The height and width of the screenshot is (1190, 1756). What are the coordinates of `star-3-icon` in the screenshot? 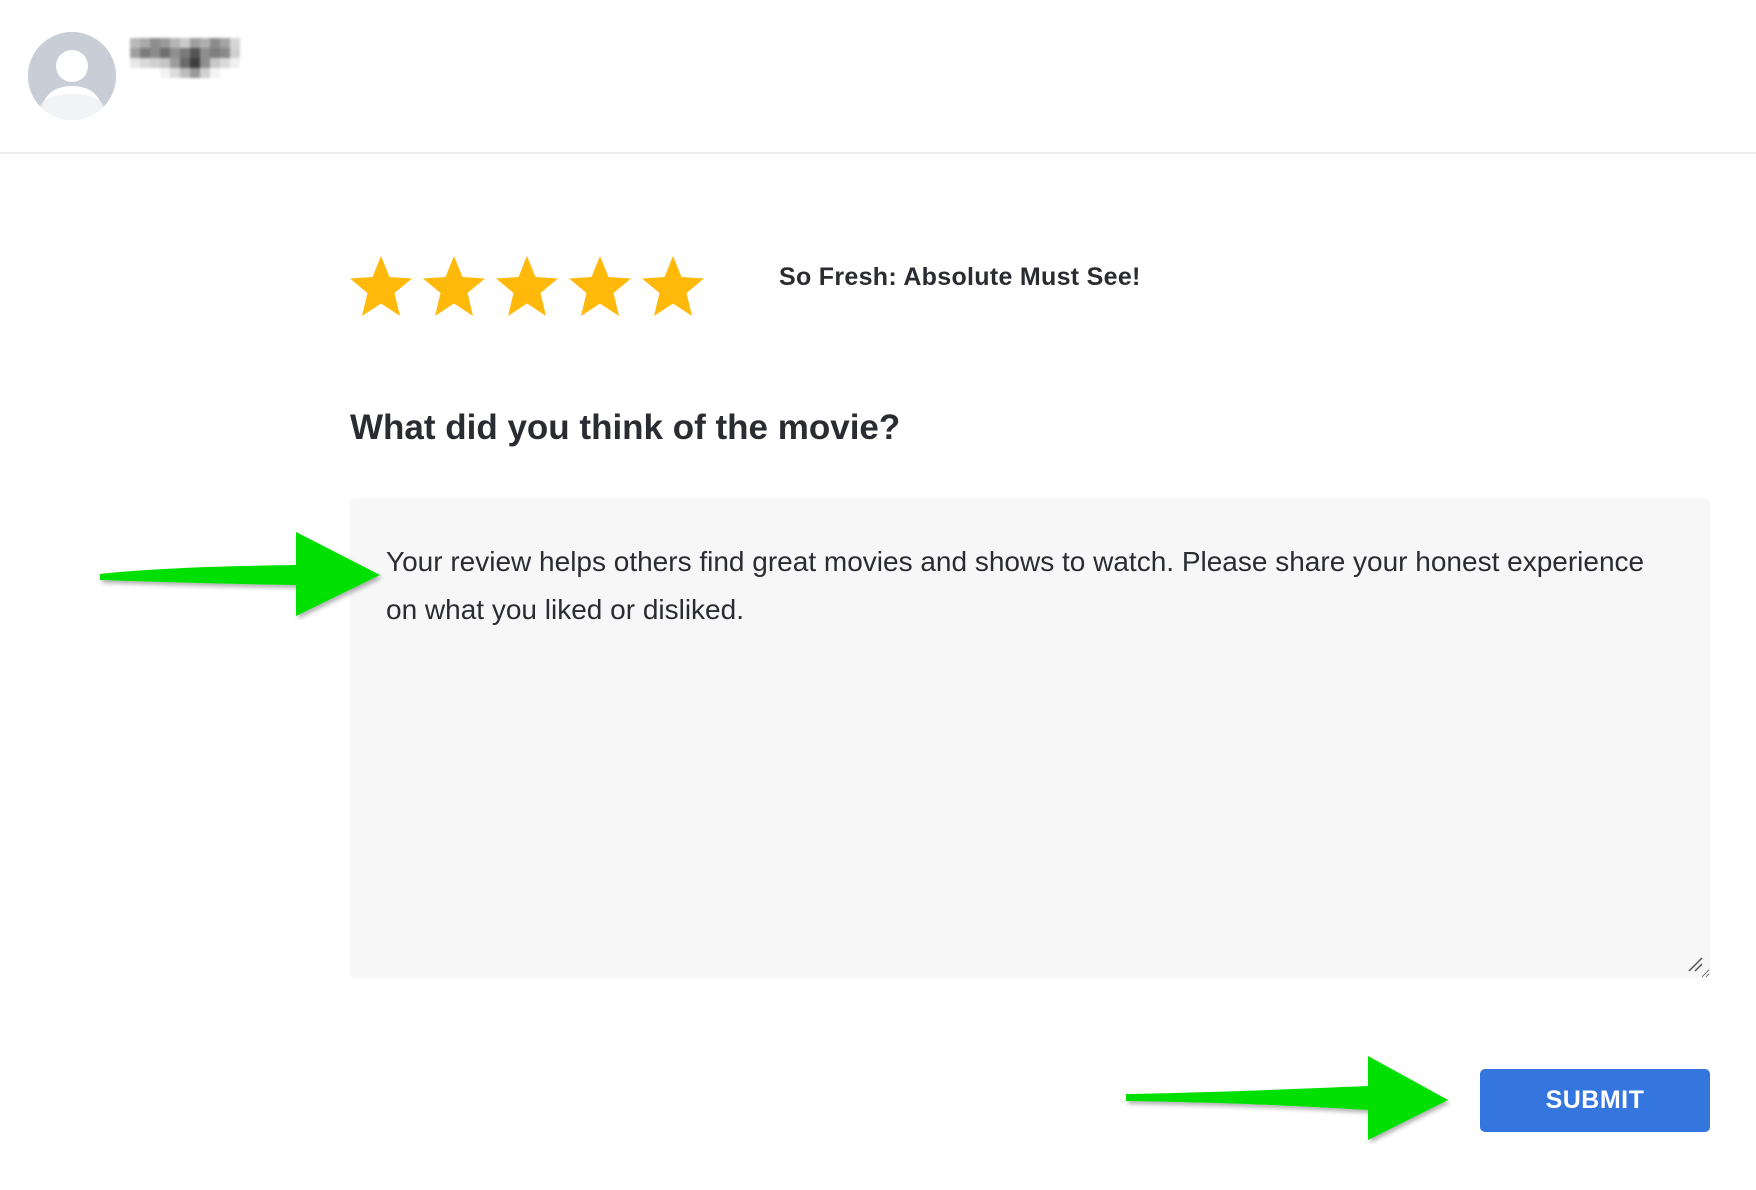 It's located at (527, 287).